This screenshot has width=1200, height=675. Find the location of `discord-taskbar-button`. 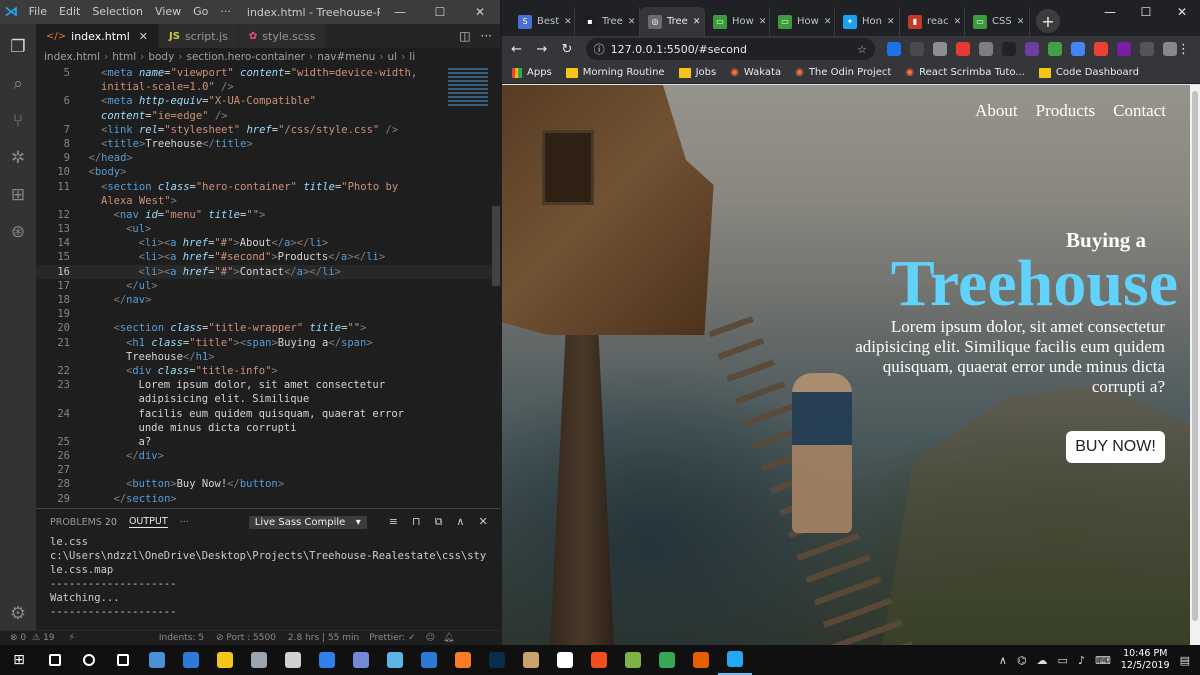

discord-taskbar-button is located at coordinates (361, 660).